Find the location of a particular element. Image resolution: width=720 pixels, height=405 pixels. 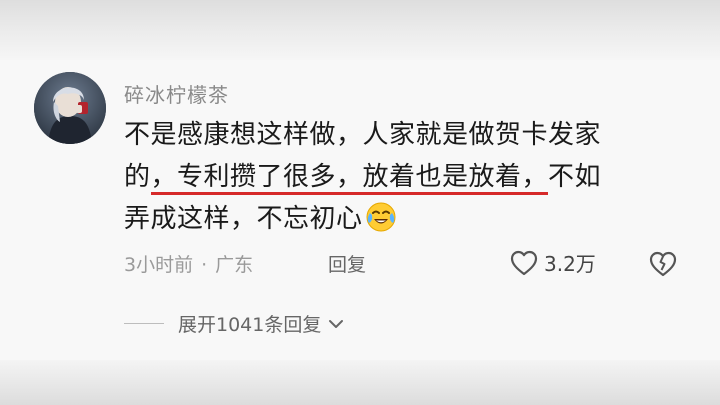

comment-time: 3小时前 is located at coordinates (159, 265).